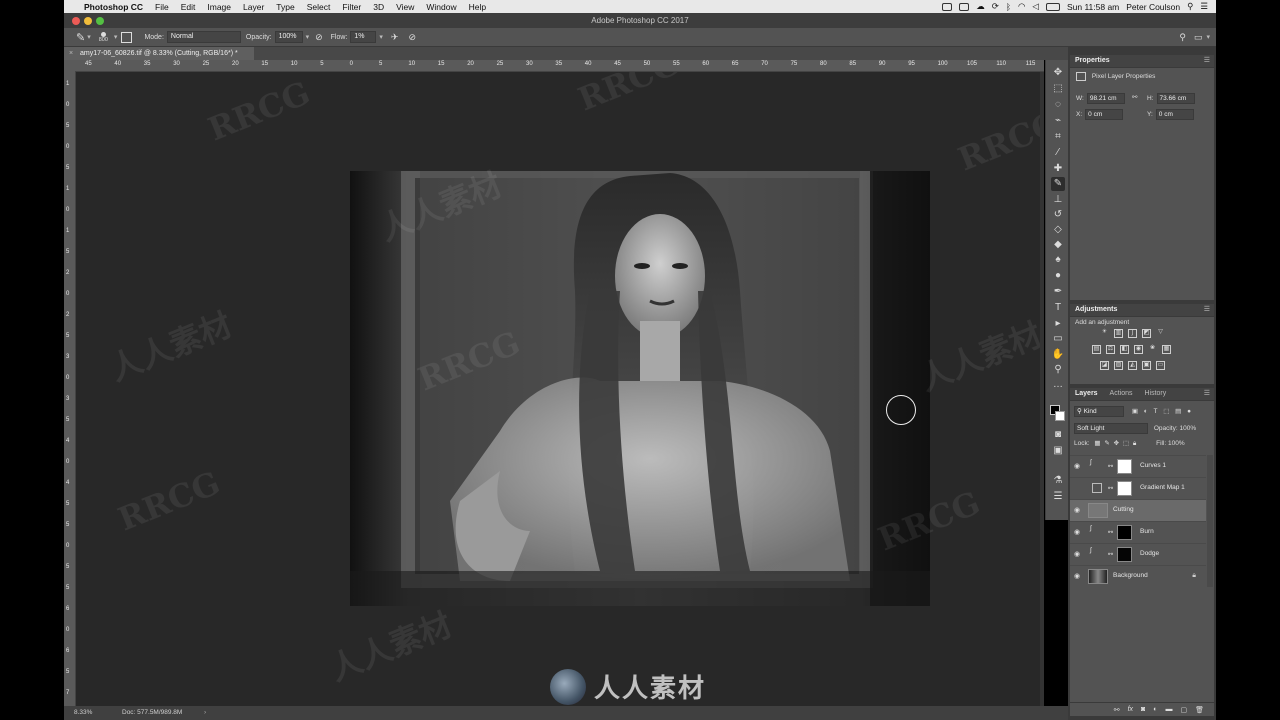 The height and width of the screenshot is (720, 1280). Describe the element at coordinates (1194, 576) in the screenshot. I see `lock-icon: 🔒︎` at that location.